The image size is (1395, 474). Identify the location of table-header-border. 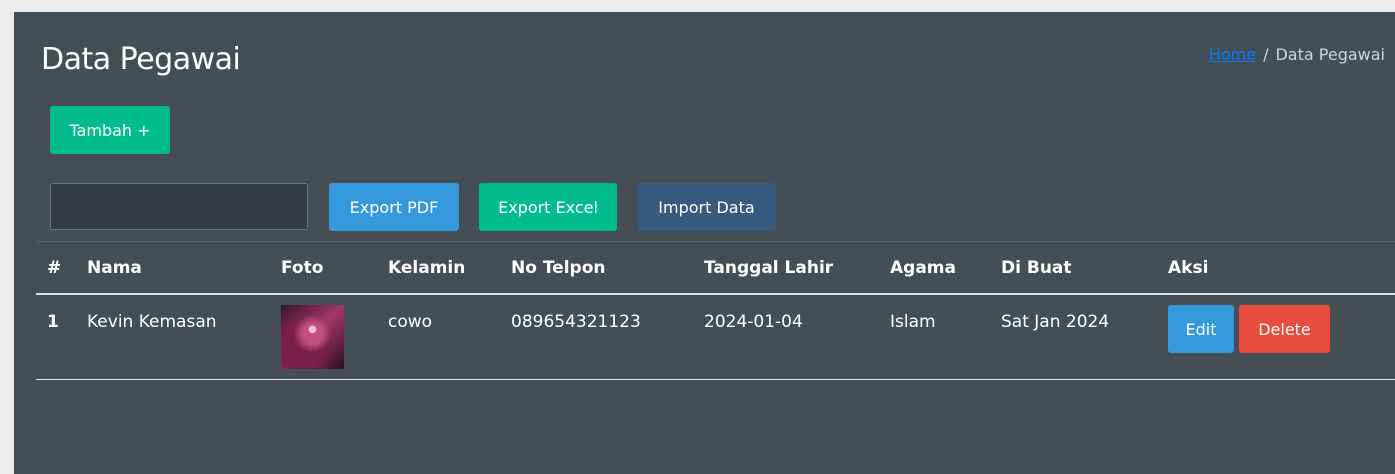
(715, 294).